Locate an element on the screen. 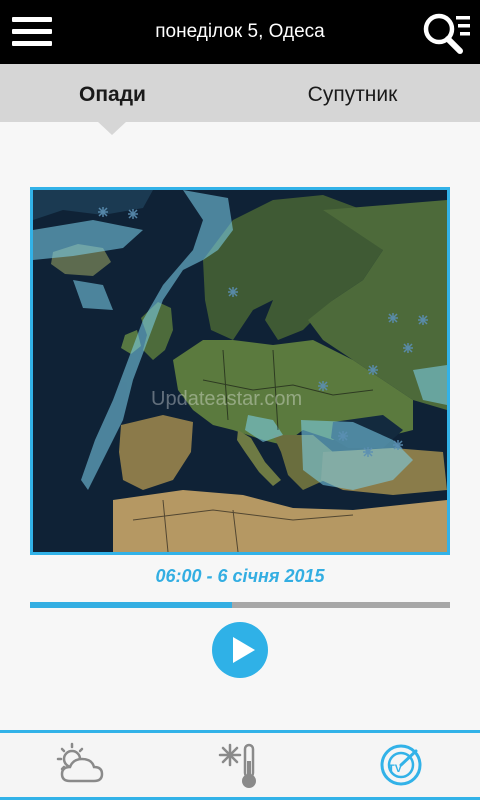 Image resolution: width=480 pixels, height=800 pixels. nav-forecast-button is located at coordinates (80, 765).